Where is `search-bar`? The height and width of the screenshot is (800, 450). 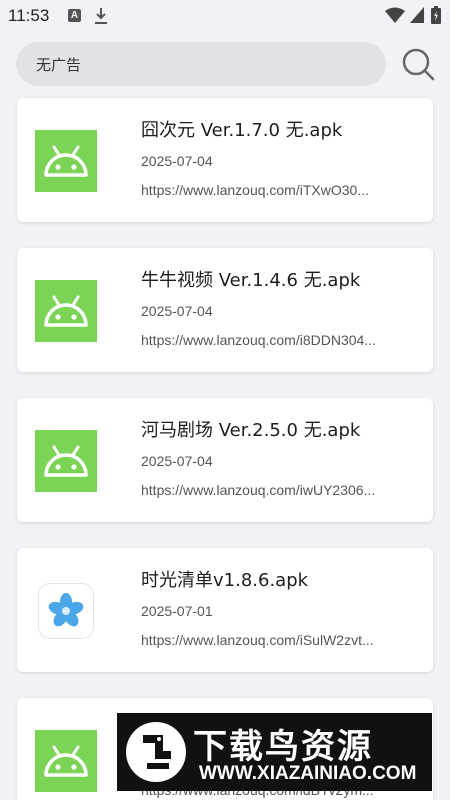 search-bar is located at coordinates (225, 64).